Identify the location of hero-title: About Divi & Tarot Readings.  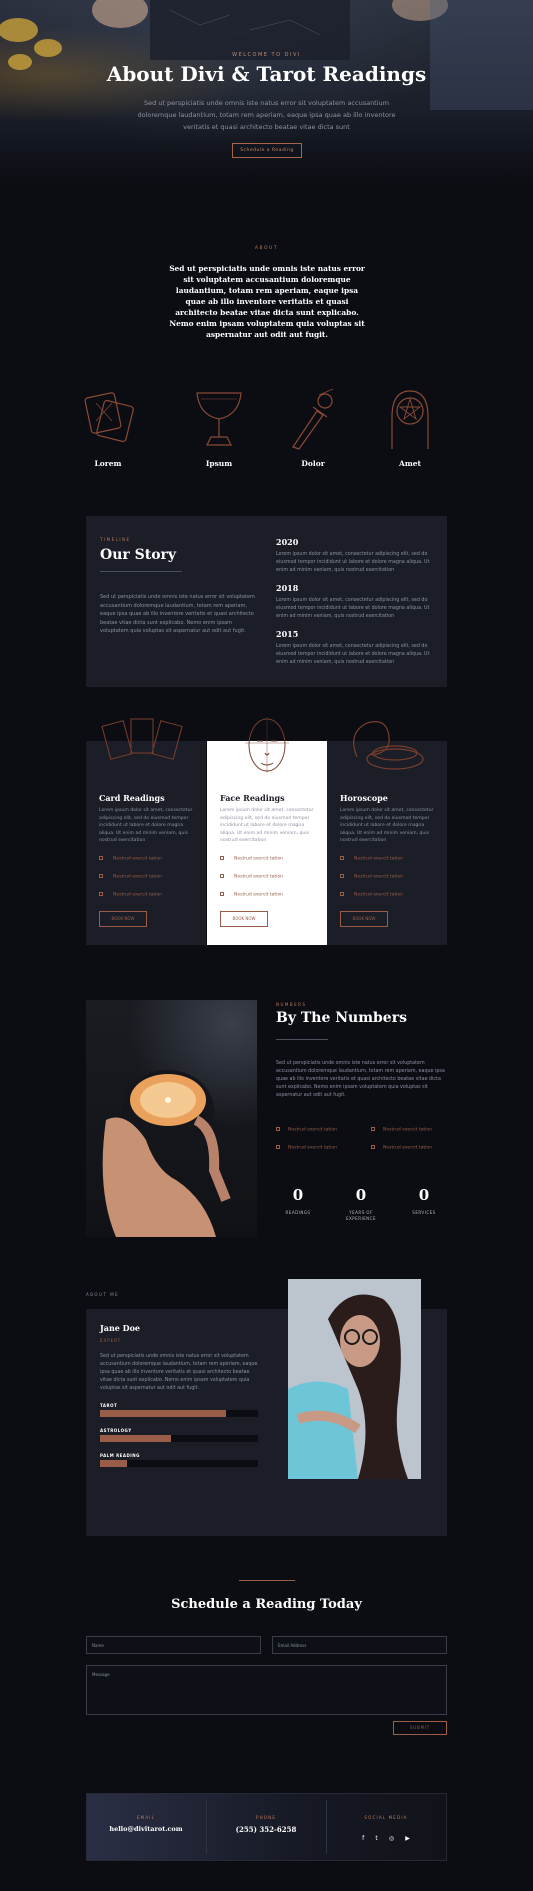
(266, 74).